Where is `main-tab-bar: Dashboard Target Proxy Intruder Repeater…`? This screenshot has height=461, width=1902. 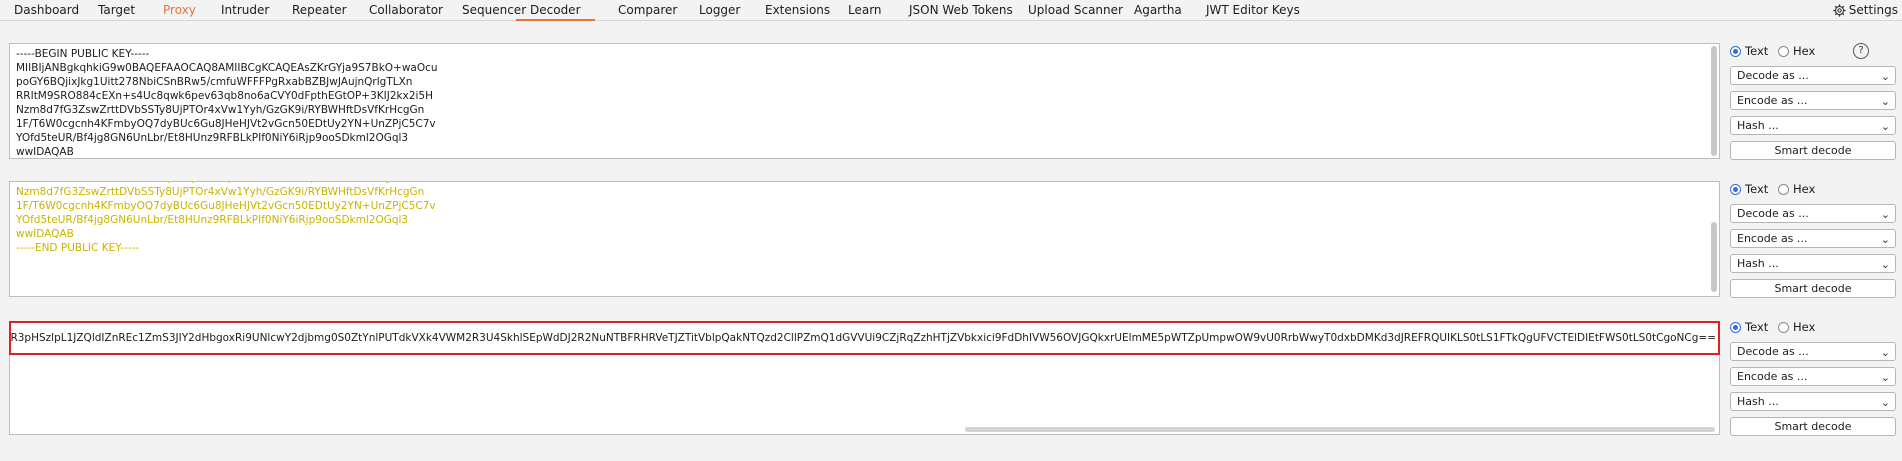
main-tab-bar: Dashboard Target Proxy Intruder Repeater… is located at coordinates (951, 10).